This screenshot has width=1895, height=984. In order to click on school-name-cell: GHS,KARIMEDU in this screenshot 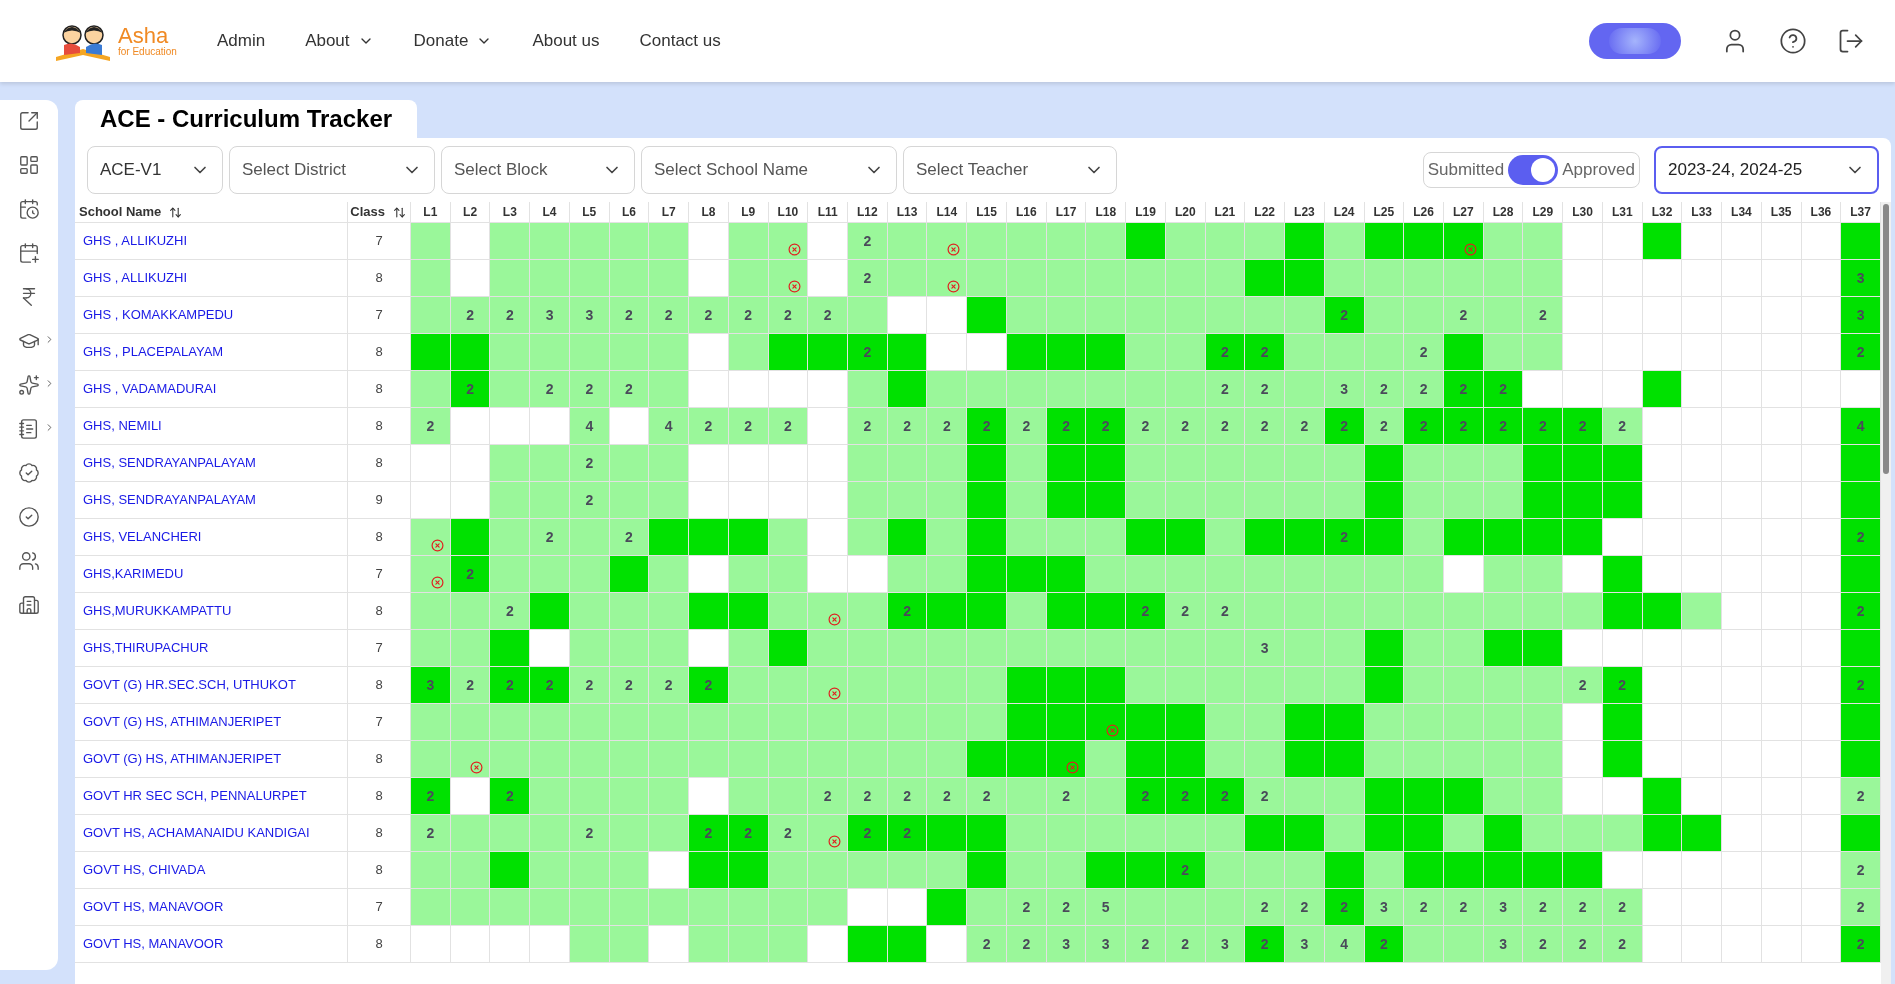, I will do `click(211, 574)`.